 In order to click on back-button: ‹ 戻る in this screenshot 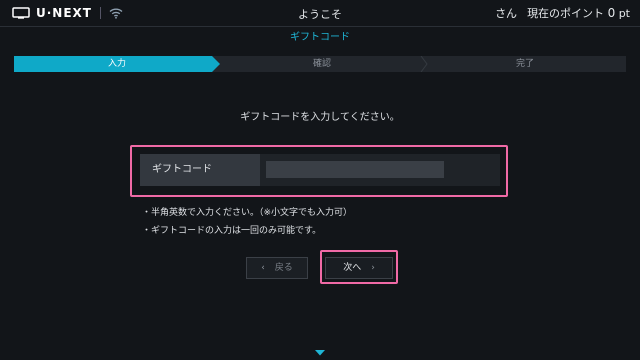, I will do `click(277, 268)`.